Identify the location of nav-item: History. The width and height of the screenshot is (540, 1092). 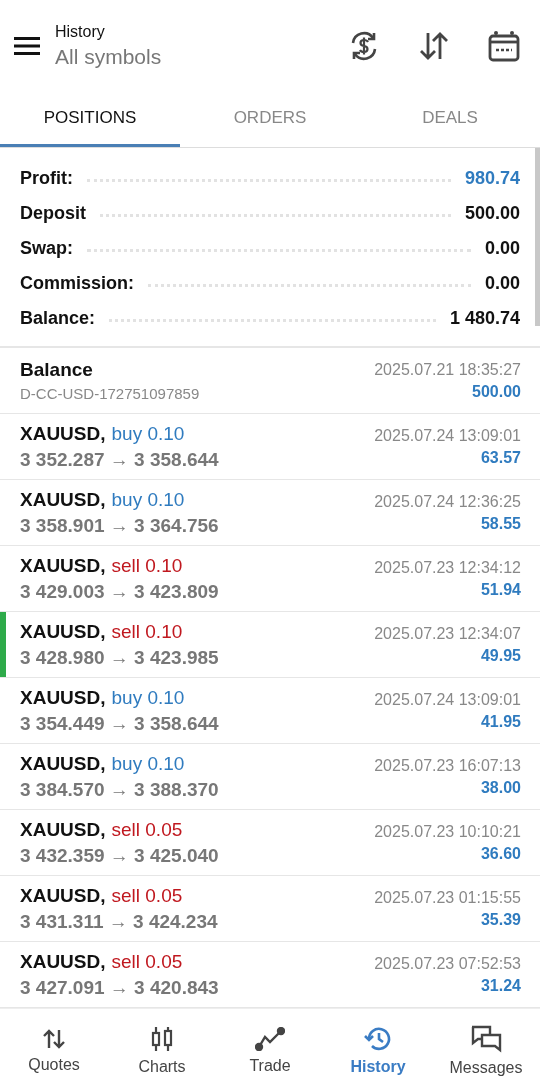
(378, 1050).